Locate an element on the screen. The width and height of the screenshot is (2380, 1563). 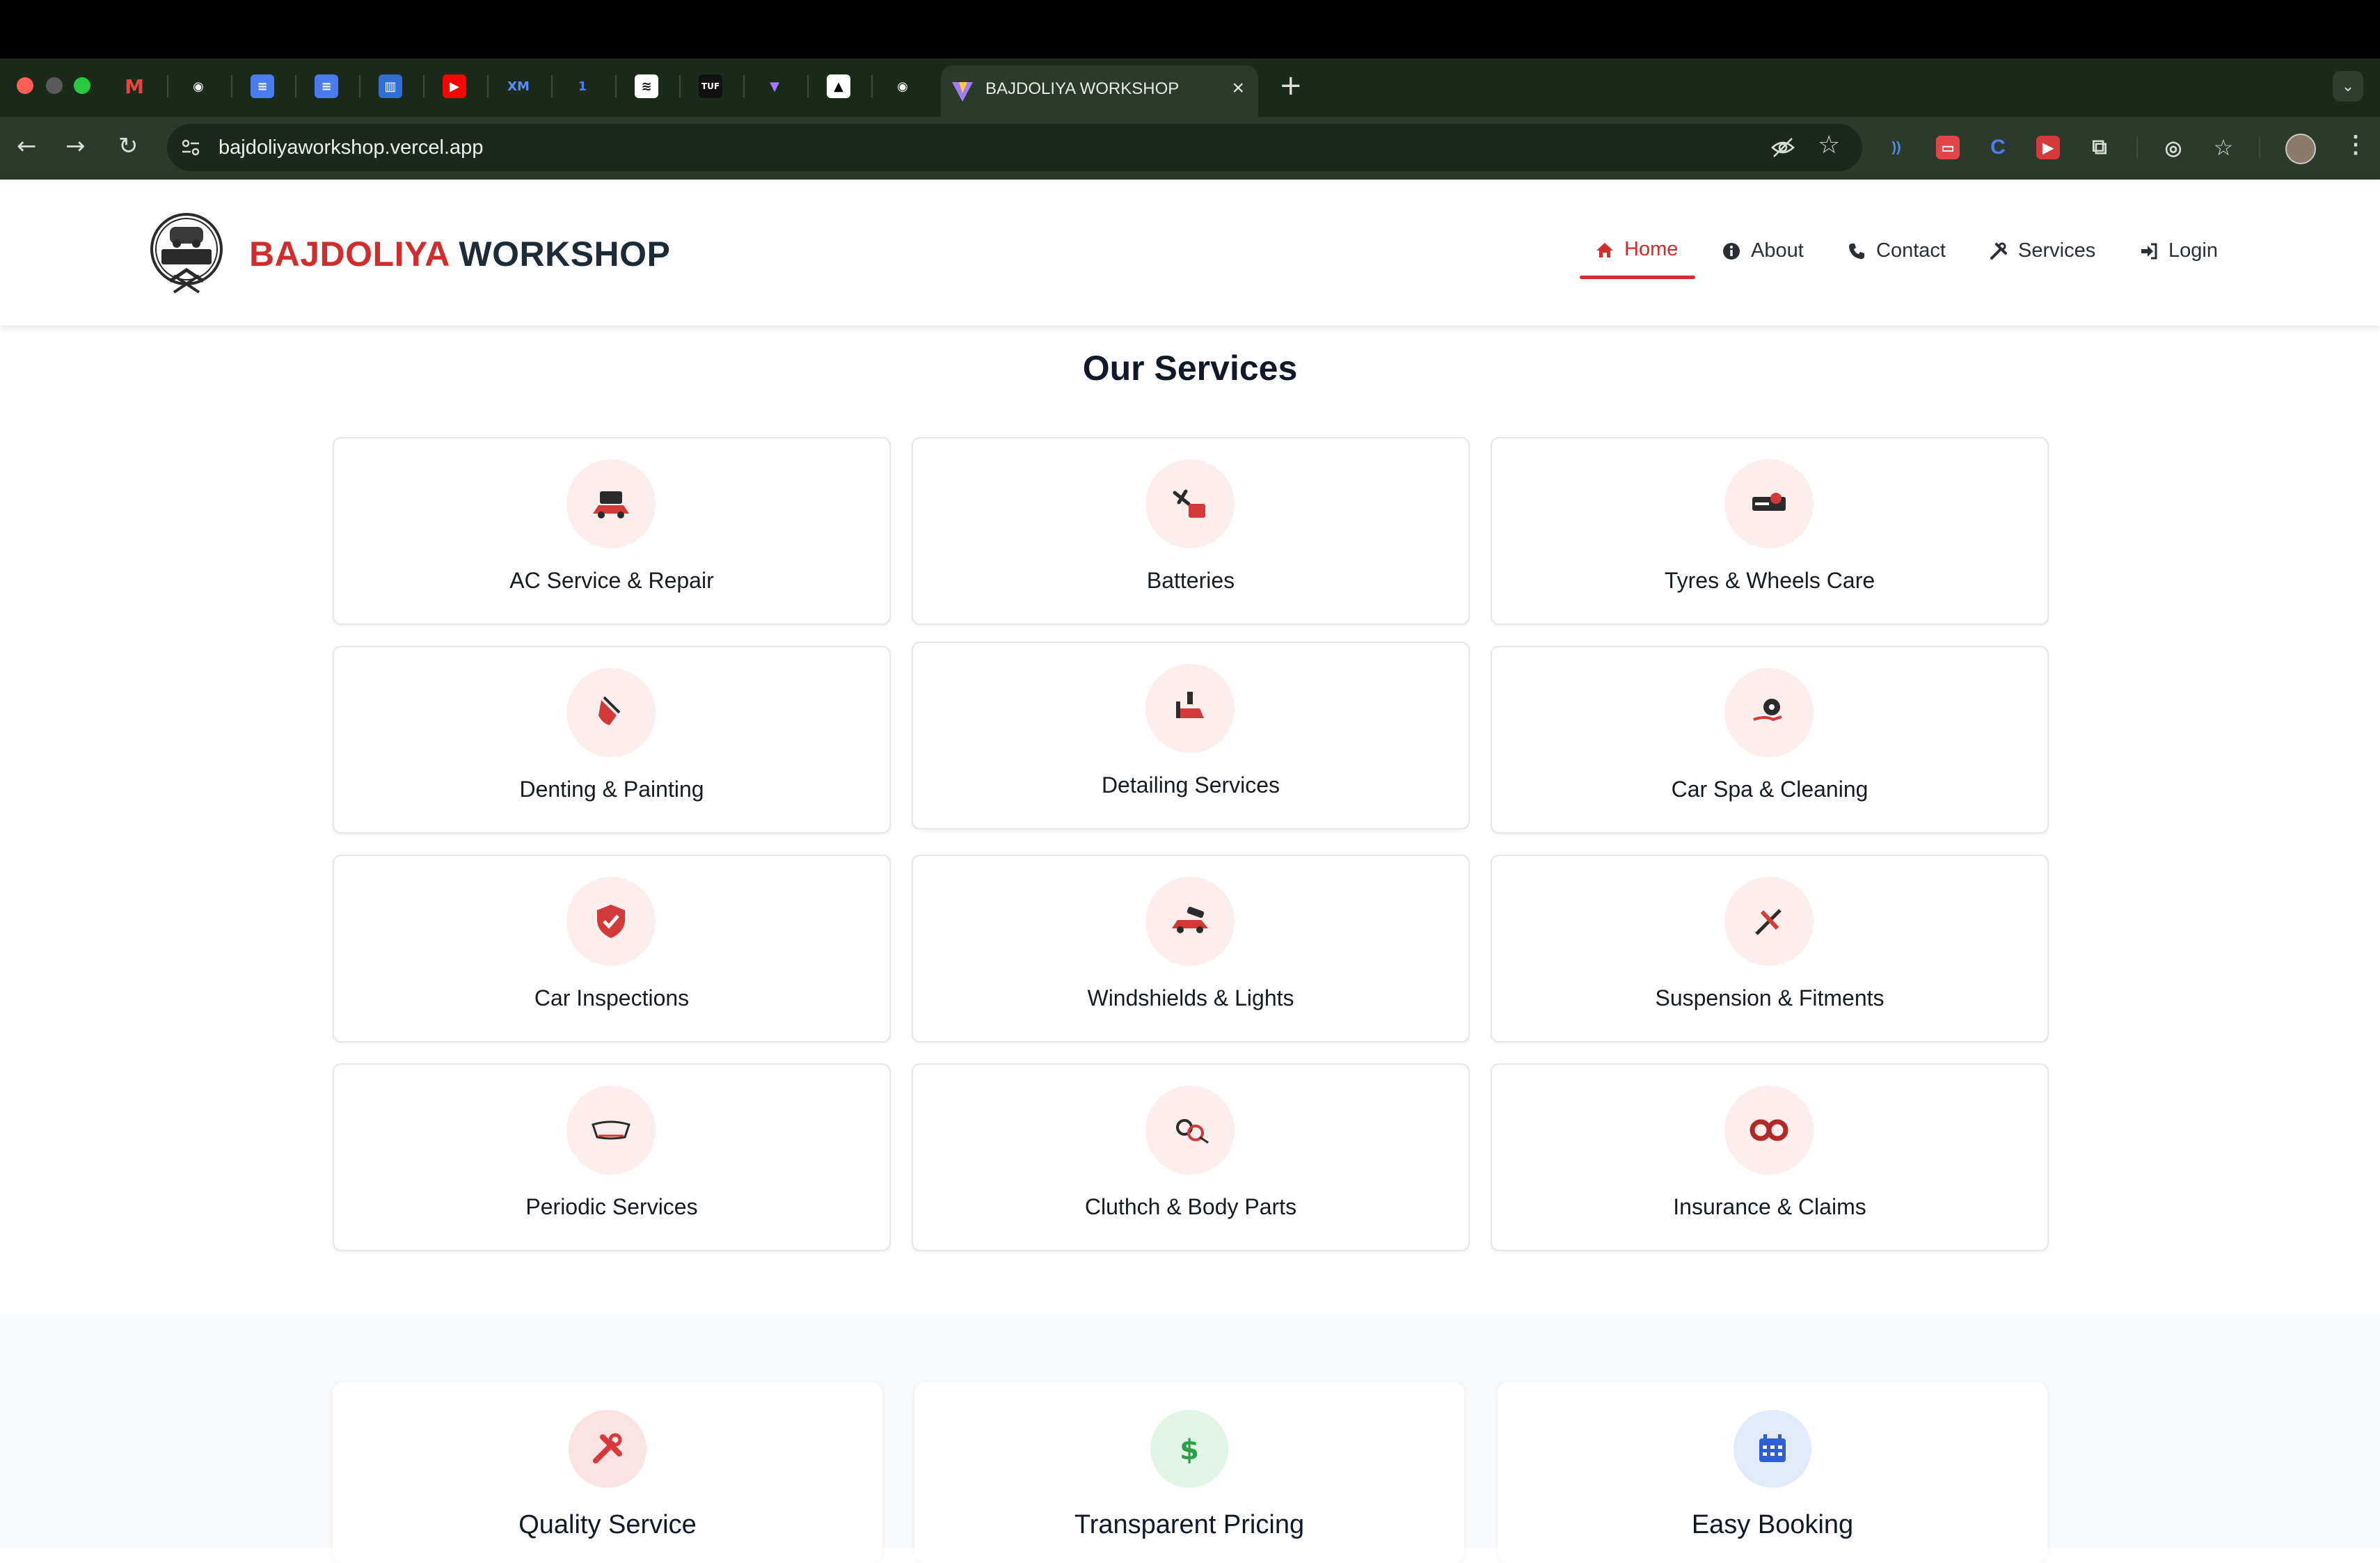
home-icon is located at coordinates (1605, 249).